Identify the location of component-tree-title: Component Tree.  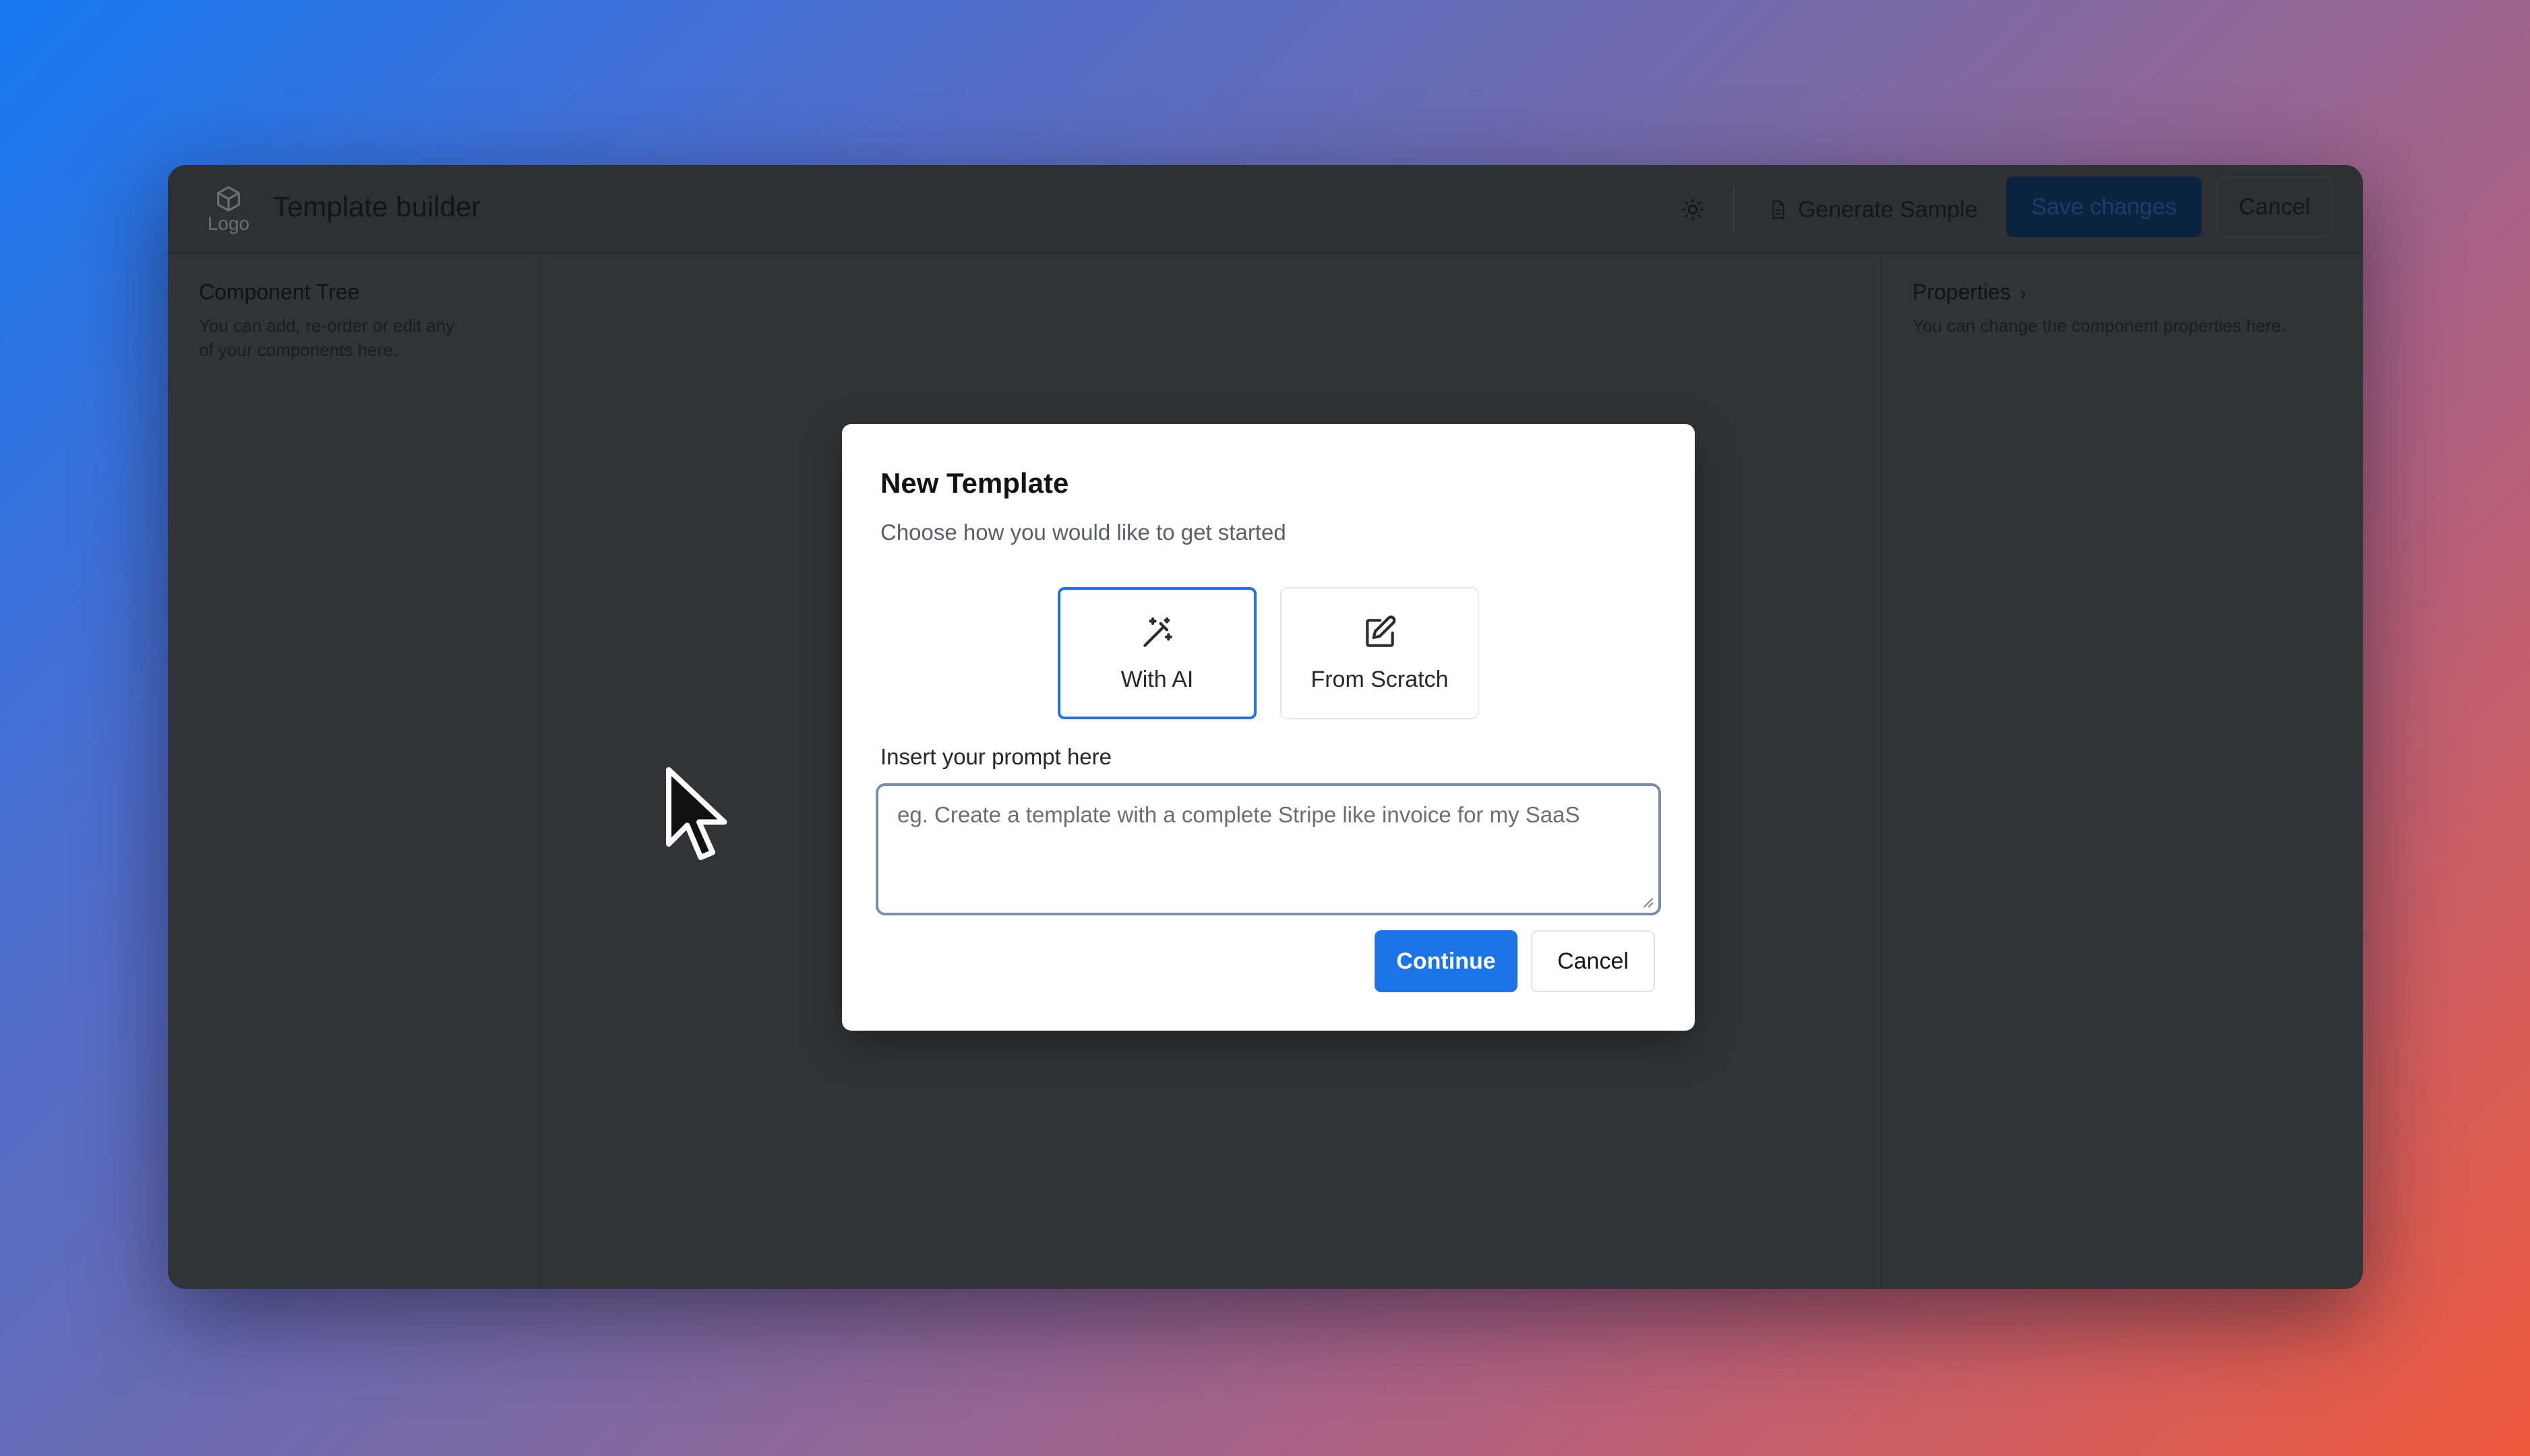
(279, 292).